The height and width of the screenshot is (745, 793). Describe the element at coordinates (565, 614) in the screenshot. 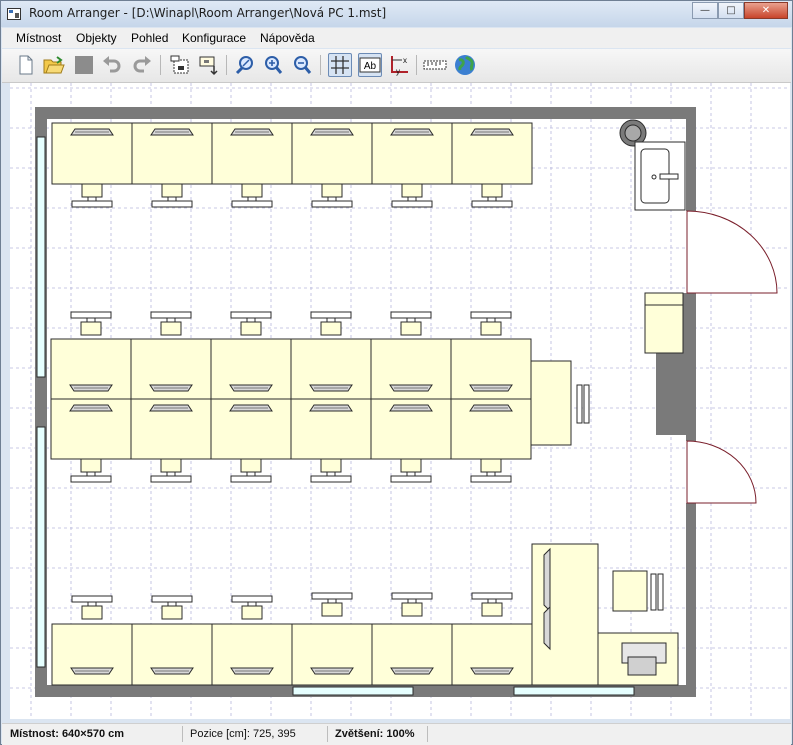

I see `teacher-desk` at that location.